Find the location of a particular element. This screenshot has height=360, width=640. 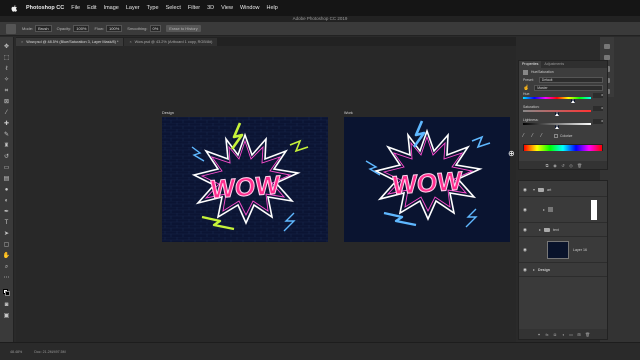

fx-icon: fx is located at coordinates (547, 334).